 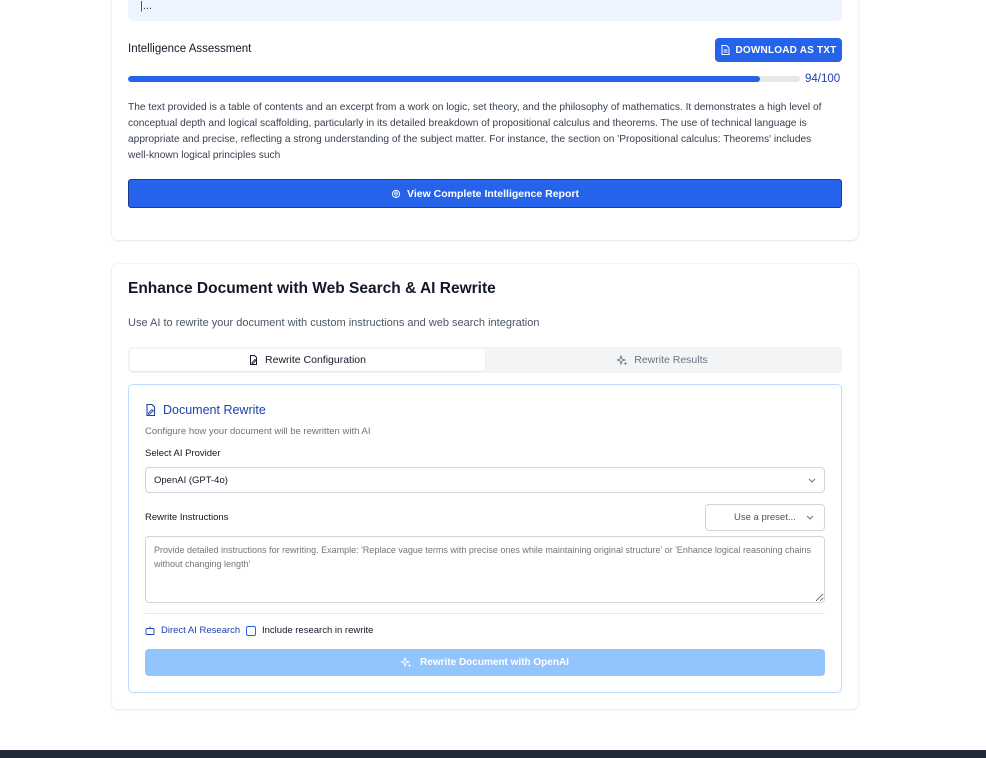 I want to click on document-rewrite-title: Document Rewrite, so click(x=205, y=410).